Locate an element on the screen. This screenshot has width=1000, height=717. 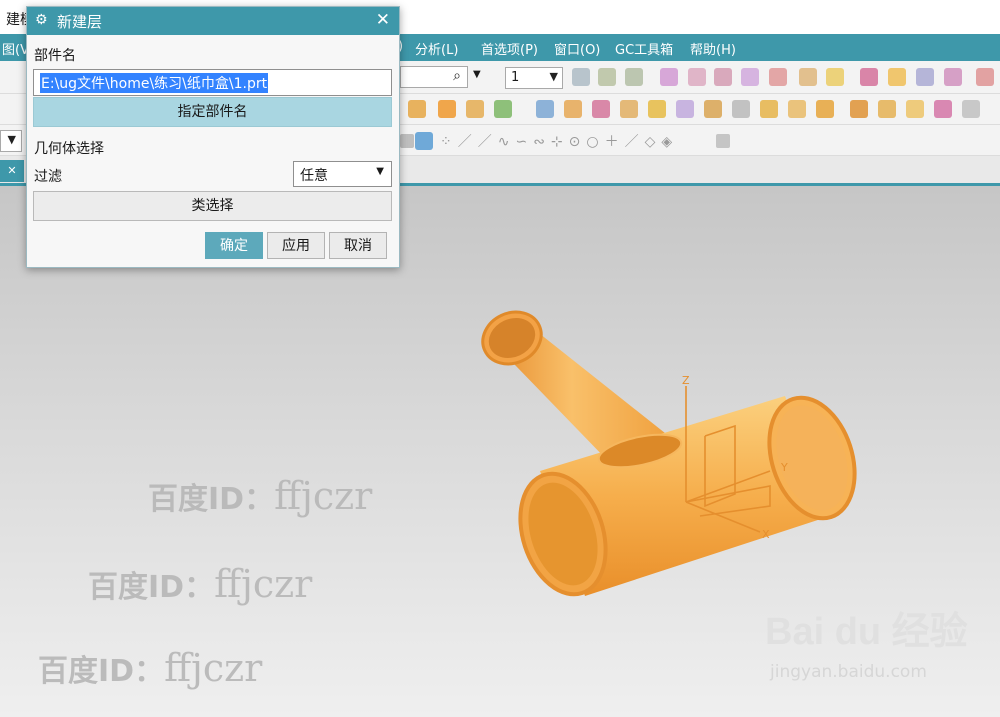
menu-preferences: 首选项(P) is located at coordinates (509, 48).